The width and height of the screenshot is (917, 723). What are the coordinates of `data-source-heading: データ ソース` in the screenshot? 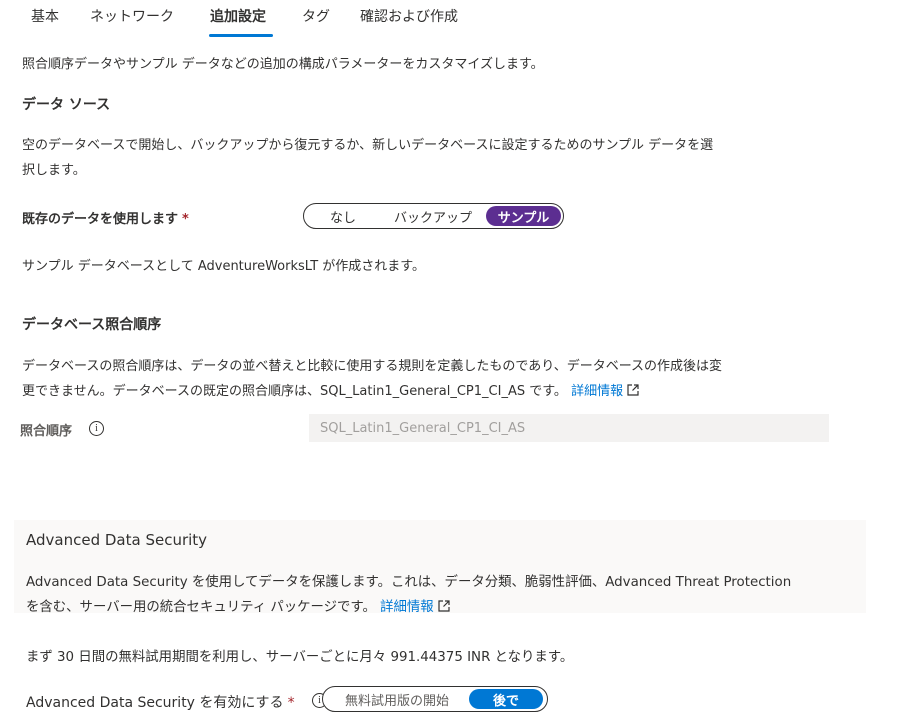 It's located at (66, 105).